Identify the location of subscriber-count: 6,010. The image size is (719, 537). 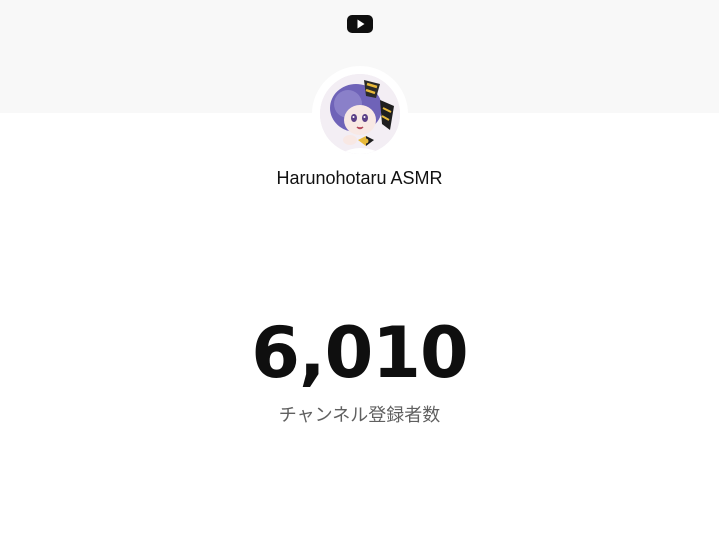
(359, 353).